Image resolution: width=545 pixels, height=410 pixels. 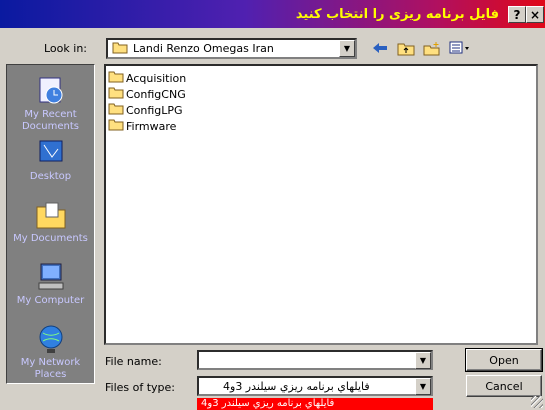 What do you see at coordinates (65, 48) in the screenshot?
I see `lookin-label: Look in:` at bounding box center [65, 48].